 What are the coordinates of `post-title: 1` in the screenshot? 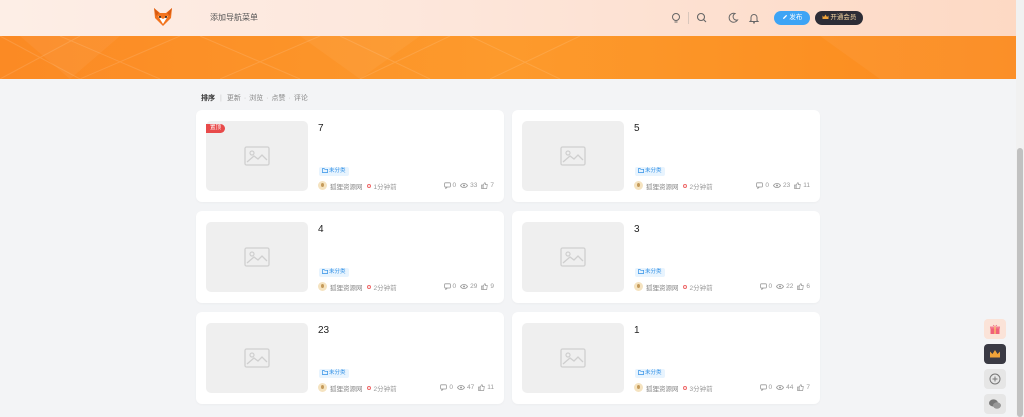 It's located at (637, 330).